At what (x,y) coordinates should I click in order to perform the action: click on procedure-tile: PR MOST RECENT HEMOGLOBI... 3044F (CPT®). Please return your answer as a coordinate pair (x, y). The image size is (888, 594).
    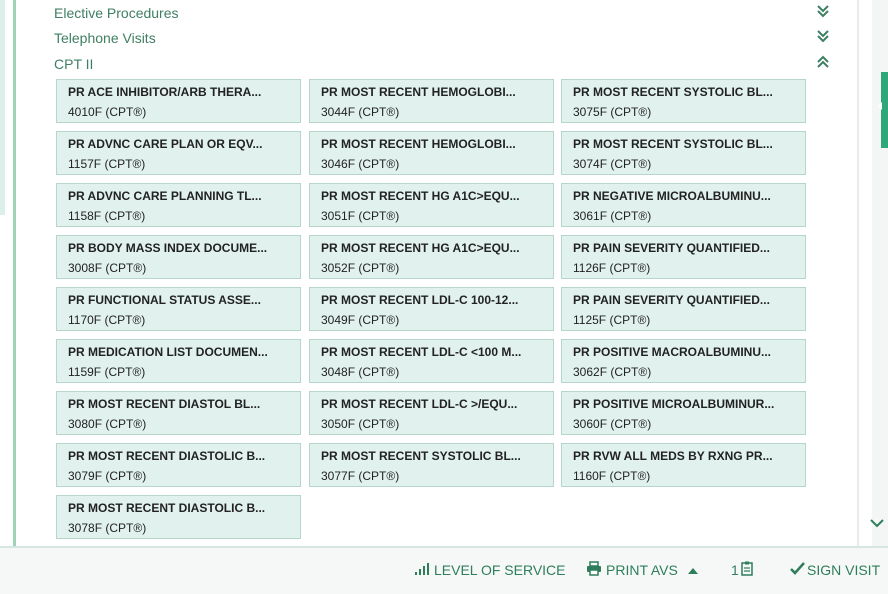
    Looking at the image, I should click on (431, 101).